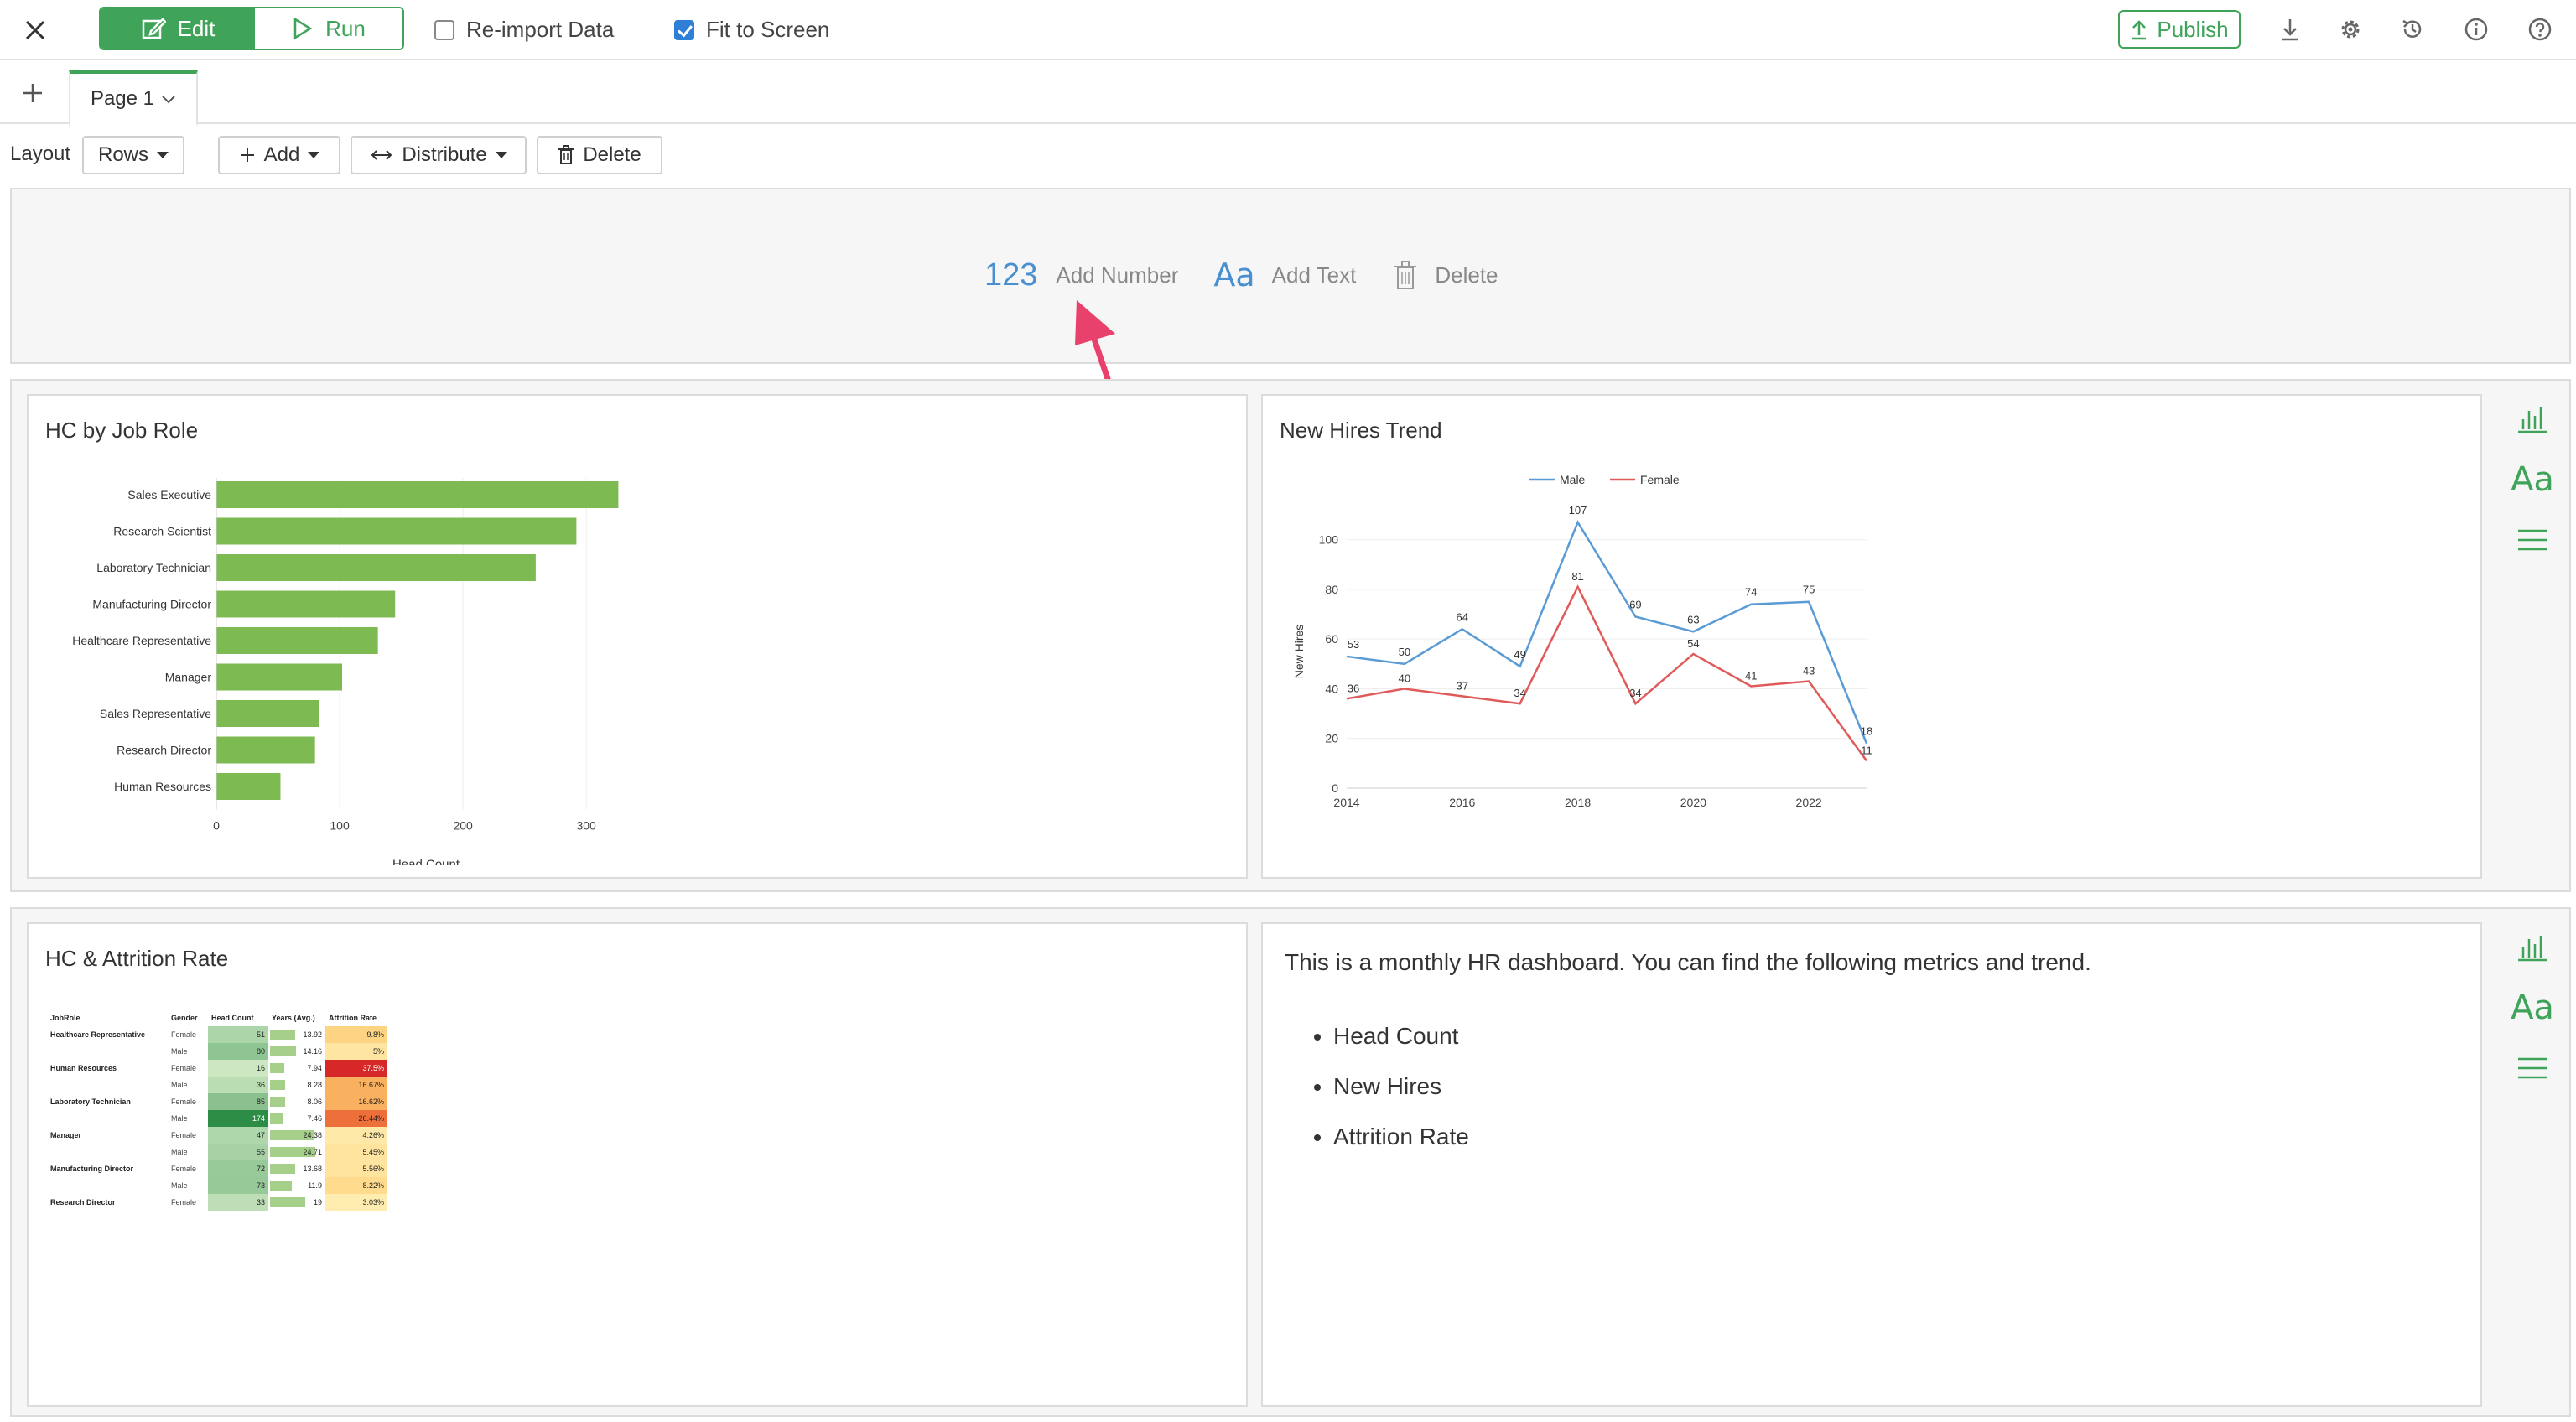 The height and width of the screenshot is (1422, 2576). I want to click on y-tick-label: 40, so click(1331, 688).